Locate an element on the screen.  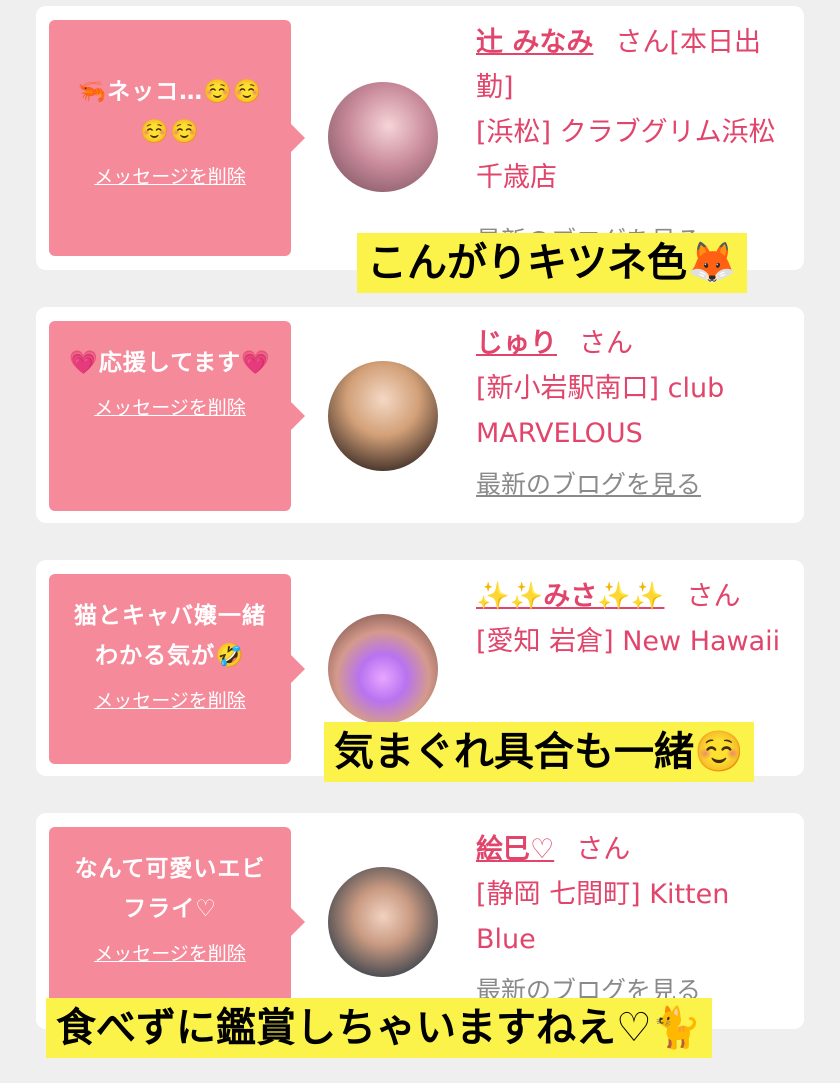
profile-info: 辻 みなみさん[本日出勤] [浜松] クラブグリム浜松千歳店 最新のブログを見る is located at coordinates (636, 137).